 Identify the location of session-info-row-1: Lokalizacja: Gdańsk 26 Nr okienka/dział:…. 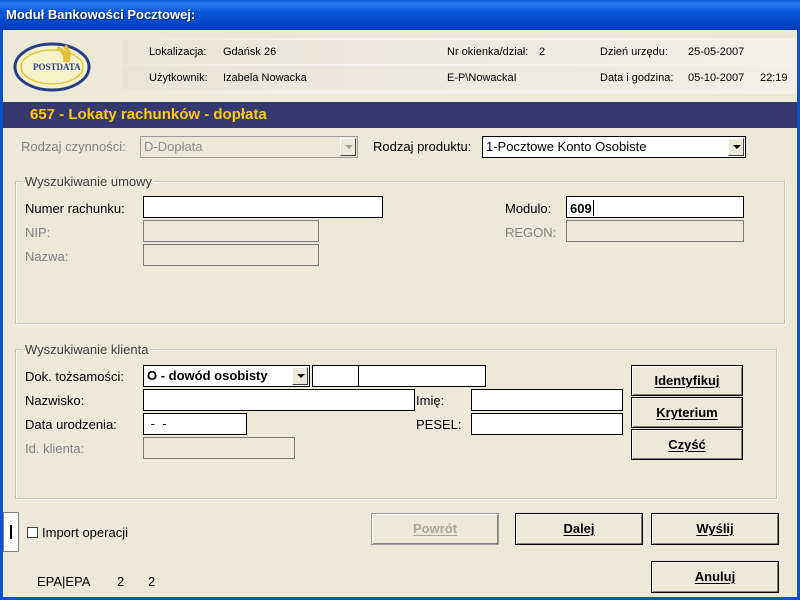
(460, 52).